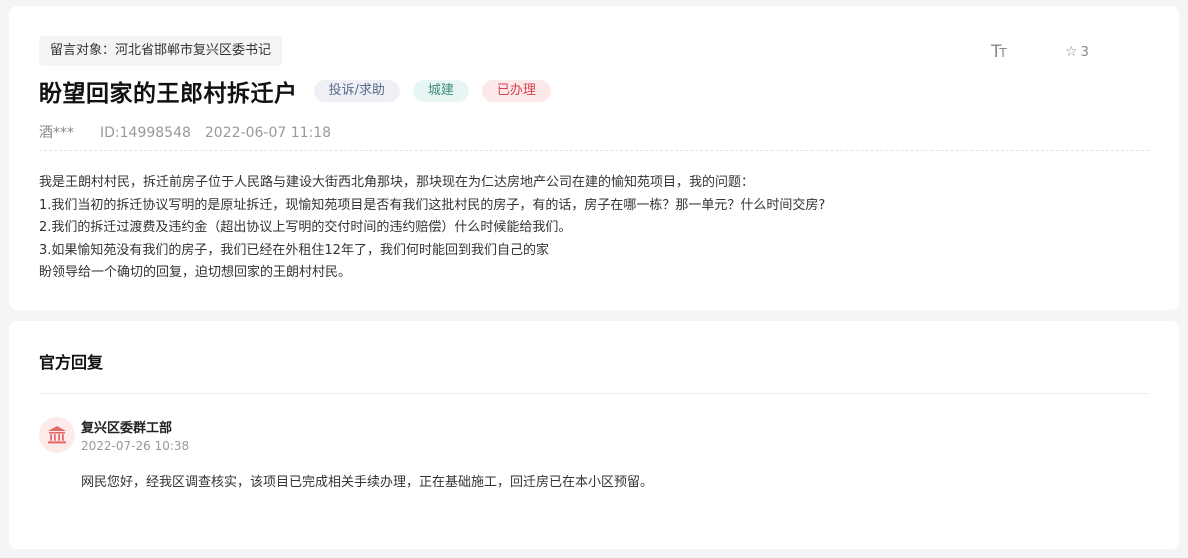 The height and width of the screenshot is (558, 1188). What do you see at coordinates (1084, 52) in the screenshot?
I see `star-count: 3` at bounding box center [1084, 52].